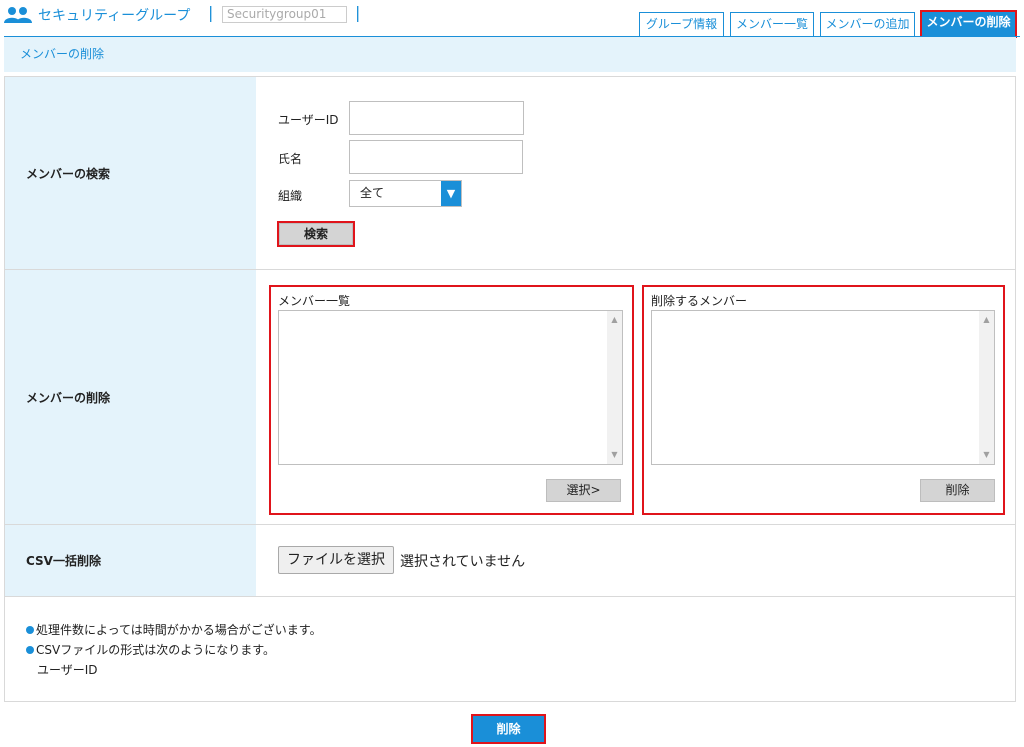  What do you see at coordinates (336, 560) in the screenshot?
I see `choose-file-button: ファイルを選択` at bounding box center [336, 560].